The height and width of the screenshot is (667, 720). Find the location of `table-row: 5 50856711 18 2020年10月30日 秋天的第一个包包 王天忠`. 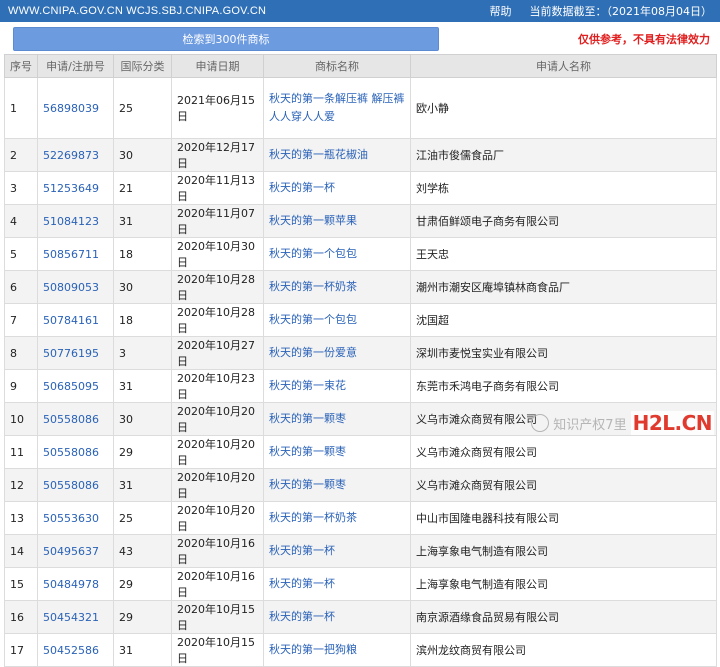

table-row: 5 50856711 18 2020年10月30日 秋天的第一个包包 王天忠 is located at coordinates (360, 254).